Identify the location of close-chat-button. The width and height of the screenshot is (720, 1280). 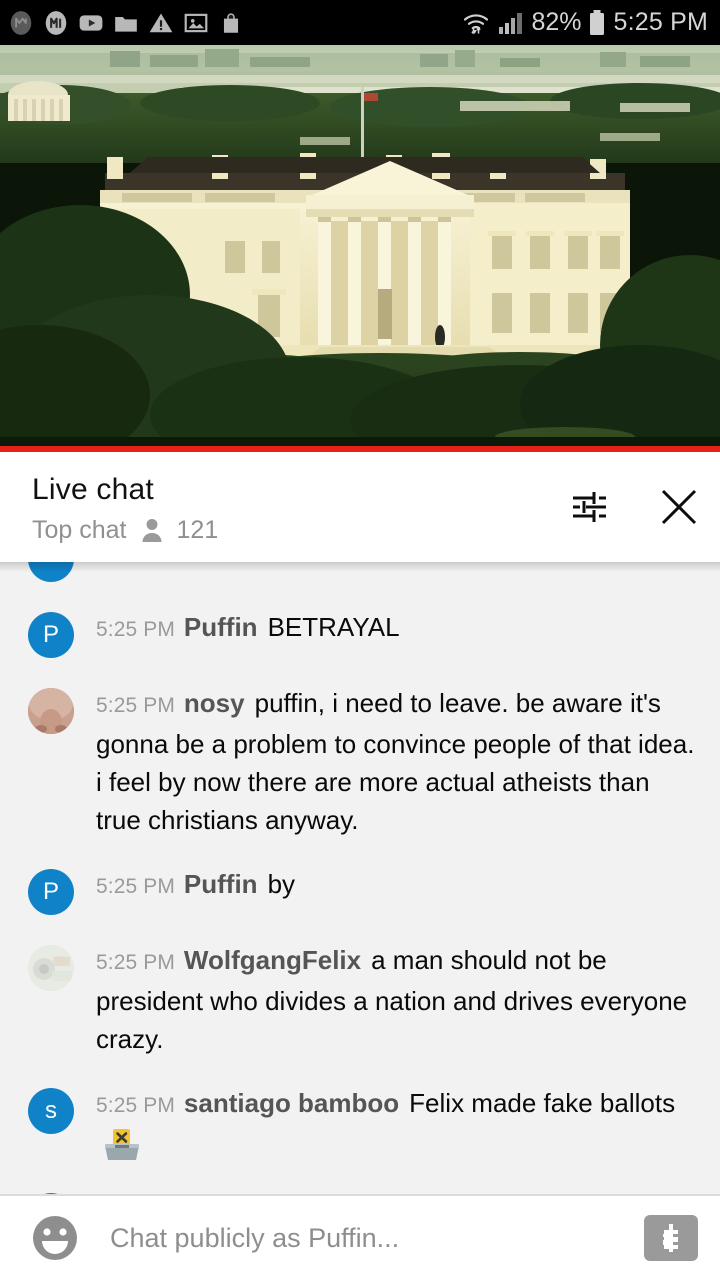
(679, 507).